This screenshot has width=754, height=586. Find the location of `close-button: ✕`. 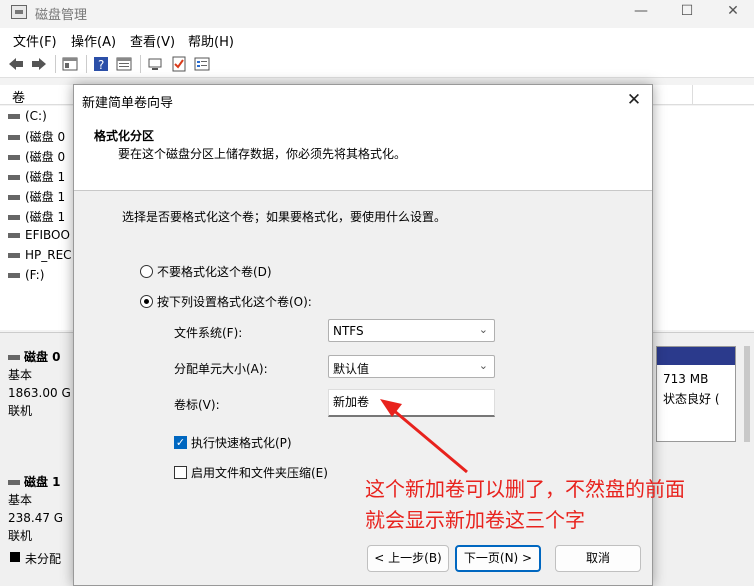

close-button: ✕ is located at coordinates (732, 14).